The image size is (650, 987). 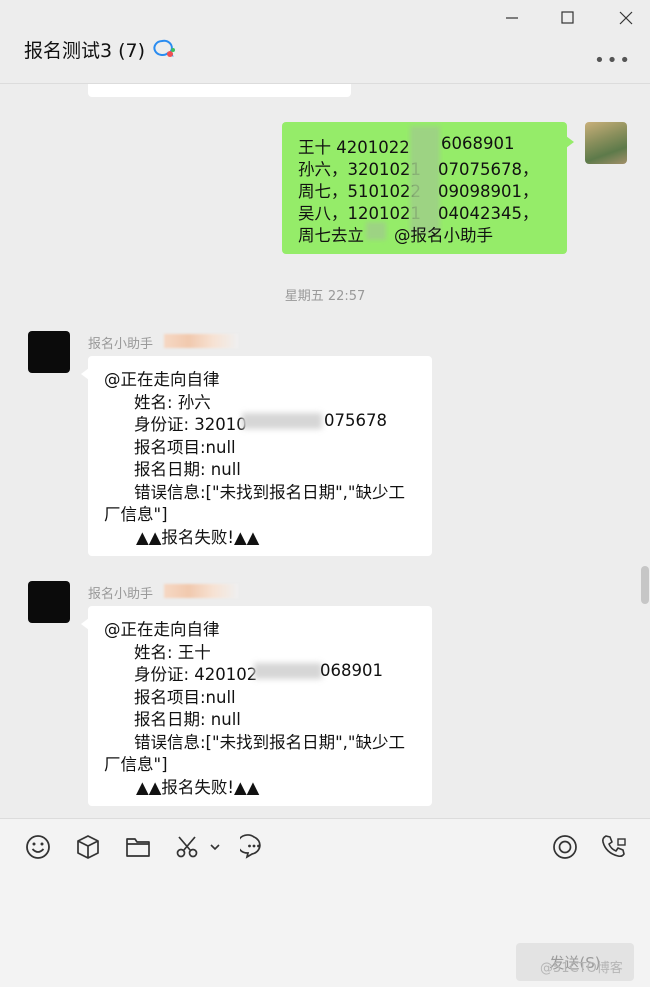 I want to click on name-field: 姓名: 王十, so click(x=172, y=652).